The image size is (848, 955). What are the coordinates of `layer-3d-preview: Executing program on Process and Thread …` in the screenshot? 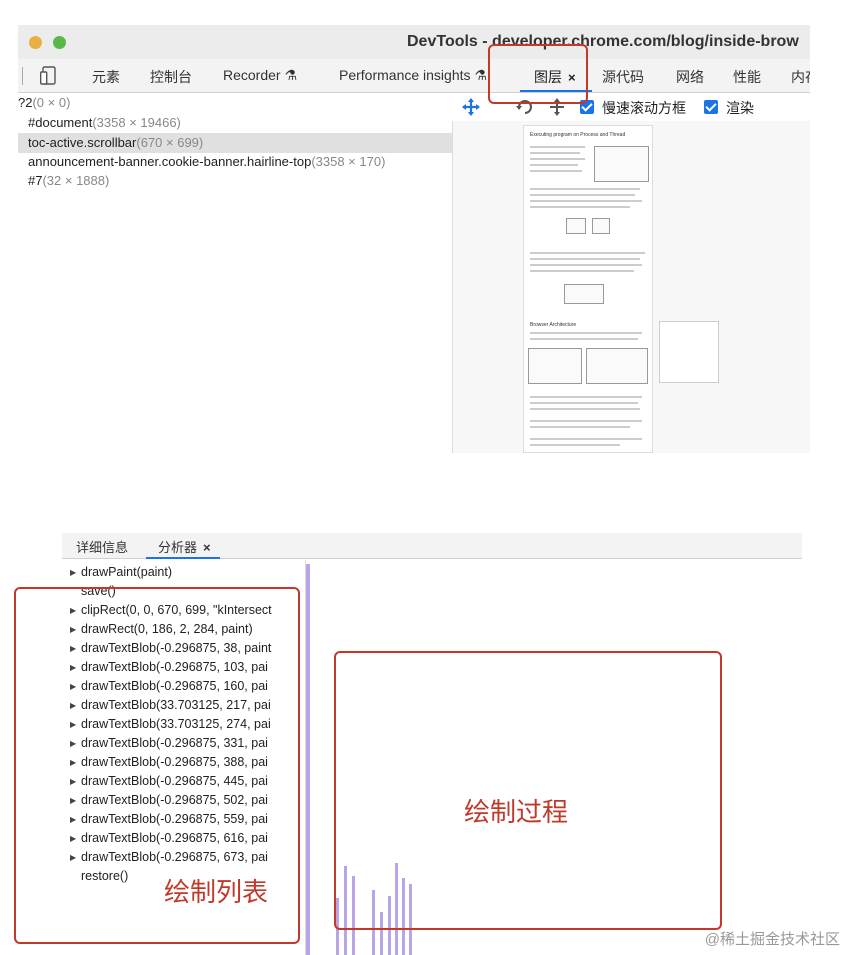 It's located at (631, 287).